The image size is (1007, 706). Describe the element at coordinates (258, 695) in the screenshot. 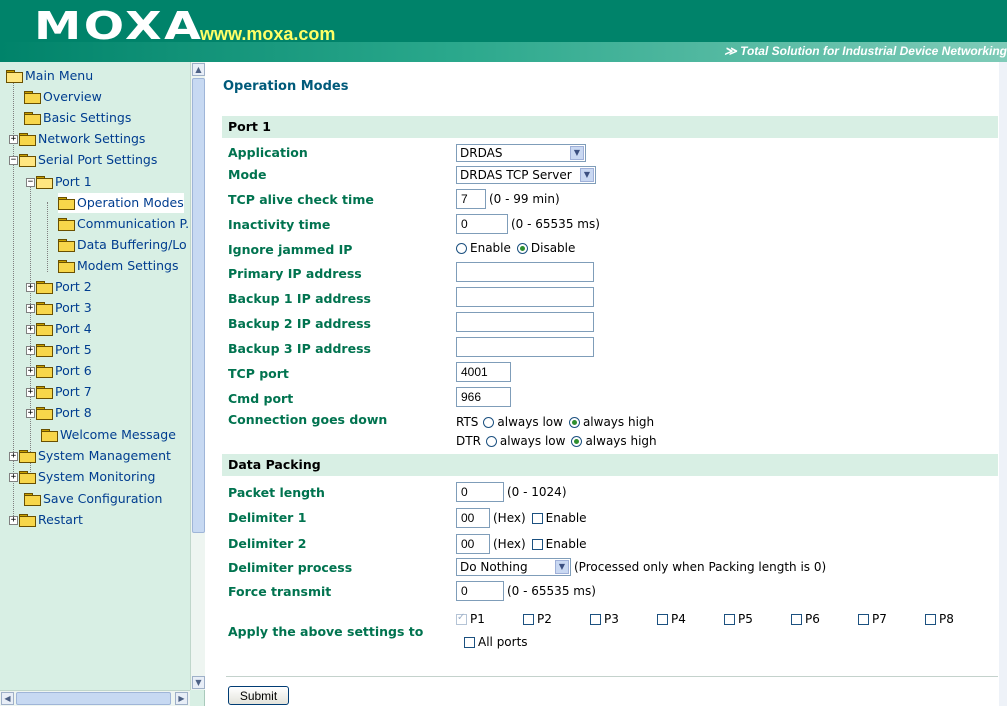

I see `submit-button: Submit` at that location.